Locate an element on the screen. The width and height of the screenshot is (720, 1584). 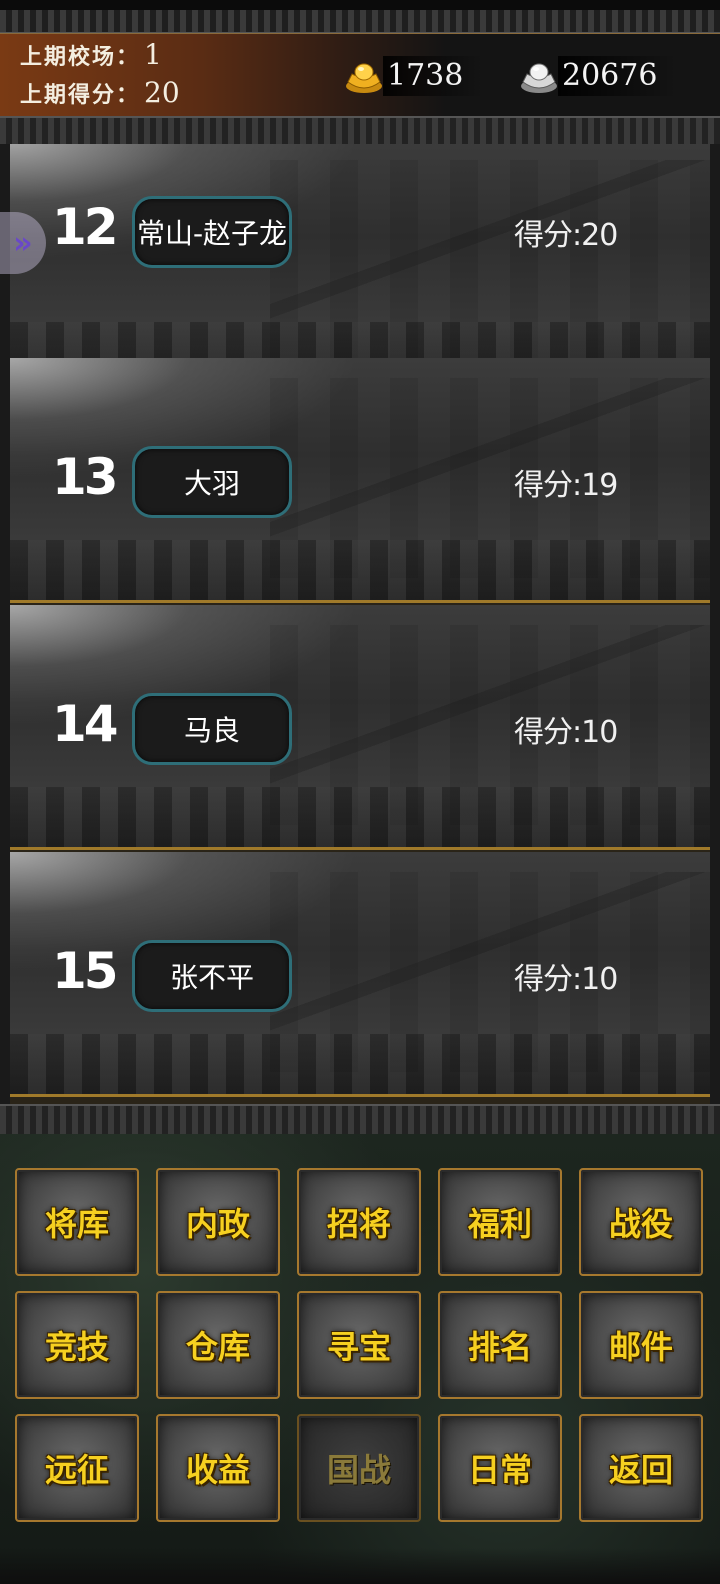
rank-number: 14 is located at coordinates (85, 724).